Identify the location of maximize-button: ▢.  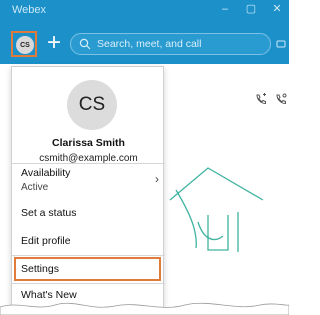
(251, 9).